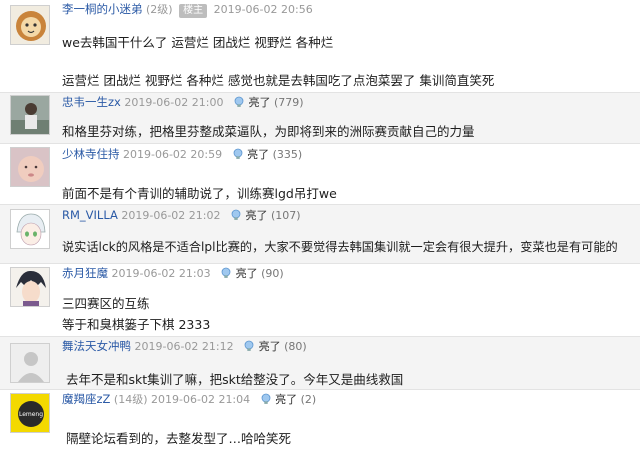 Image resolution: width=640 pixels, height=451 pixels. I want to click on like-button: 亮了 (90), so click(252, 274).